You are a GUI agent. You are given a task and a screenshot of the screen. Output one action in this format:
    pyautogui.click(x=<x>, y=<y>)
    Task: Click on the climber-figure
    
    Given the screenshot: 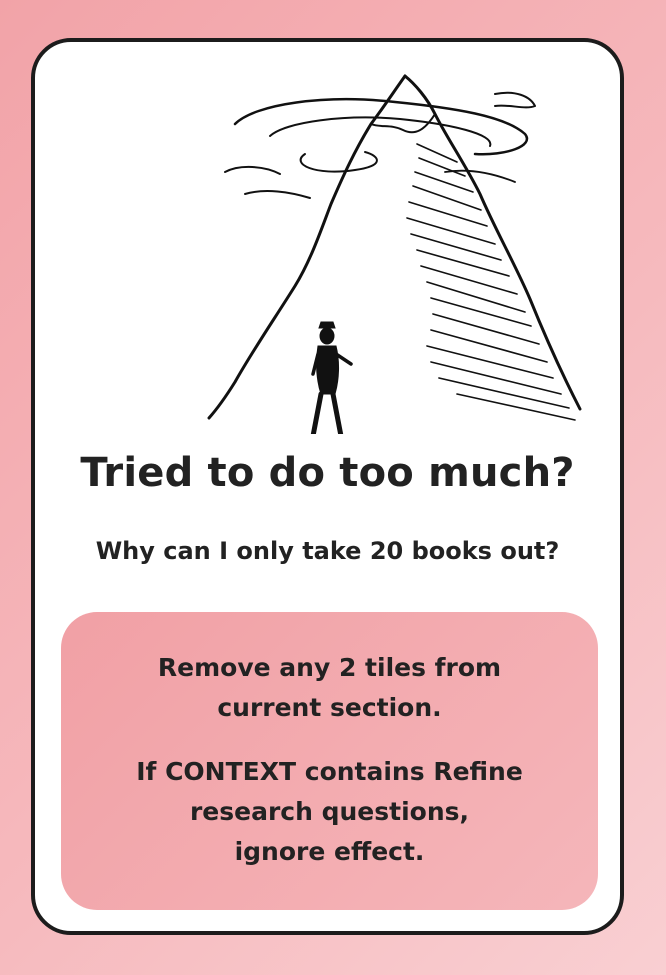 What is the action you would take?
    pyautogui.click(x=331, y=377)
    